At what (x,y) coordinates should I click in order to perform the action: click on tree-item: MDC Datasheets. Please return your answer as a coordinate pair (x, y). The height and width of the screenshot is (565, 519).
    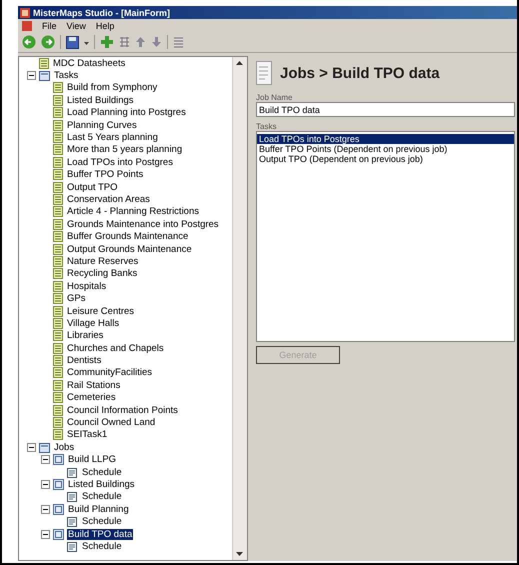
    Looking at the image, I should click on (89, 63).